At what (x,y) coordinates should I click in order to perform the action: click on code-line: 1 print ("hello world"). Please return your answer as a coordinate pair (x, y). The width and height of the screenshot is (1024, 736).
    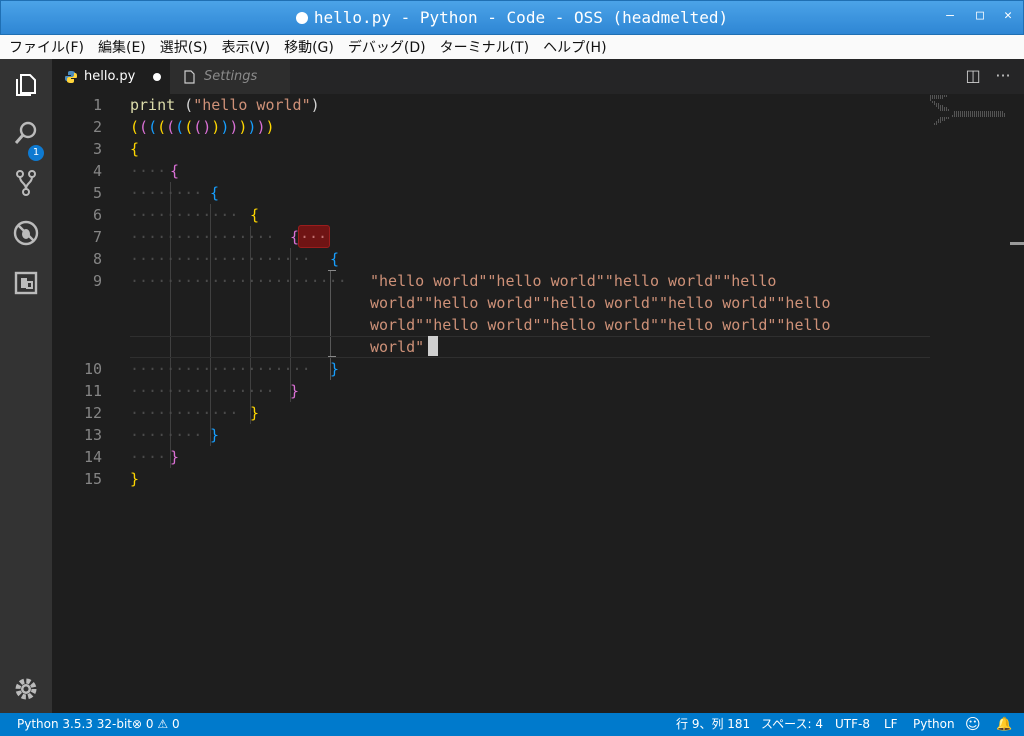
    Looking at the image, I should click on (491, 105).